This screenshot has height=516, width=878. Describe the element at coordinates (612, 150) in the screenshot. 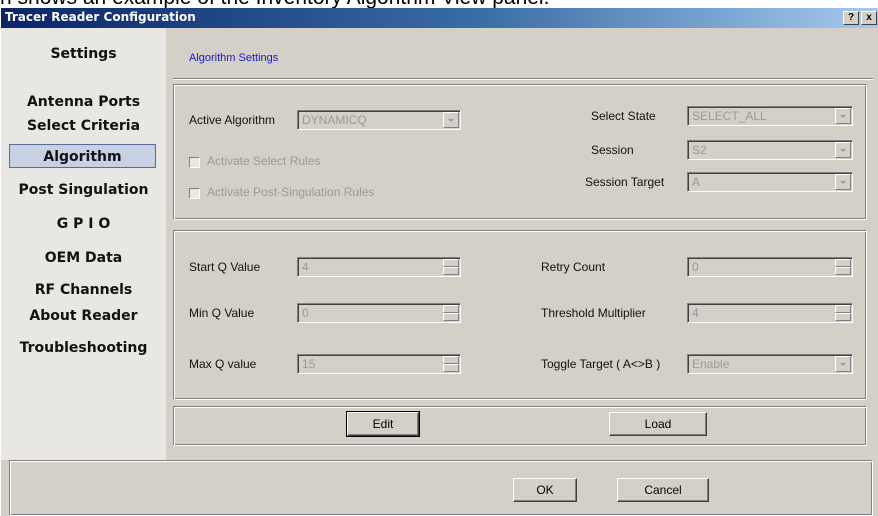

I see `session-label: Session` at that location.